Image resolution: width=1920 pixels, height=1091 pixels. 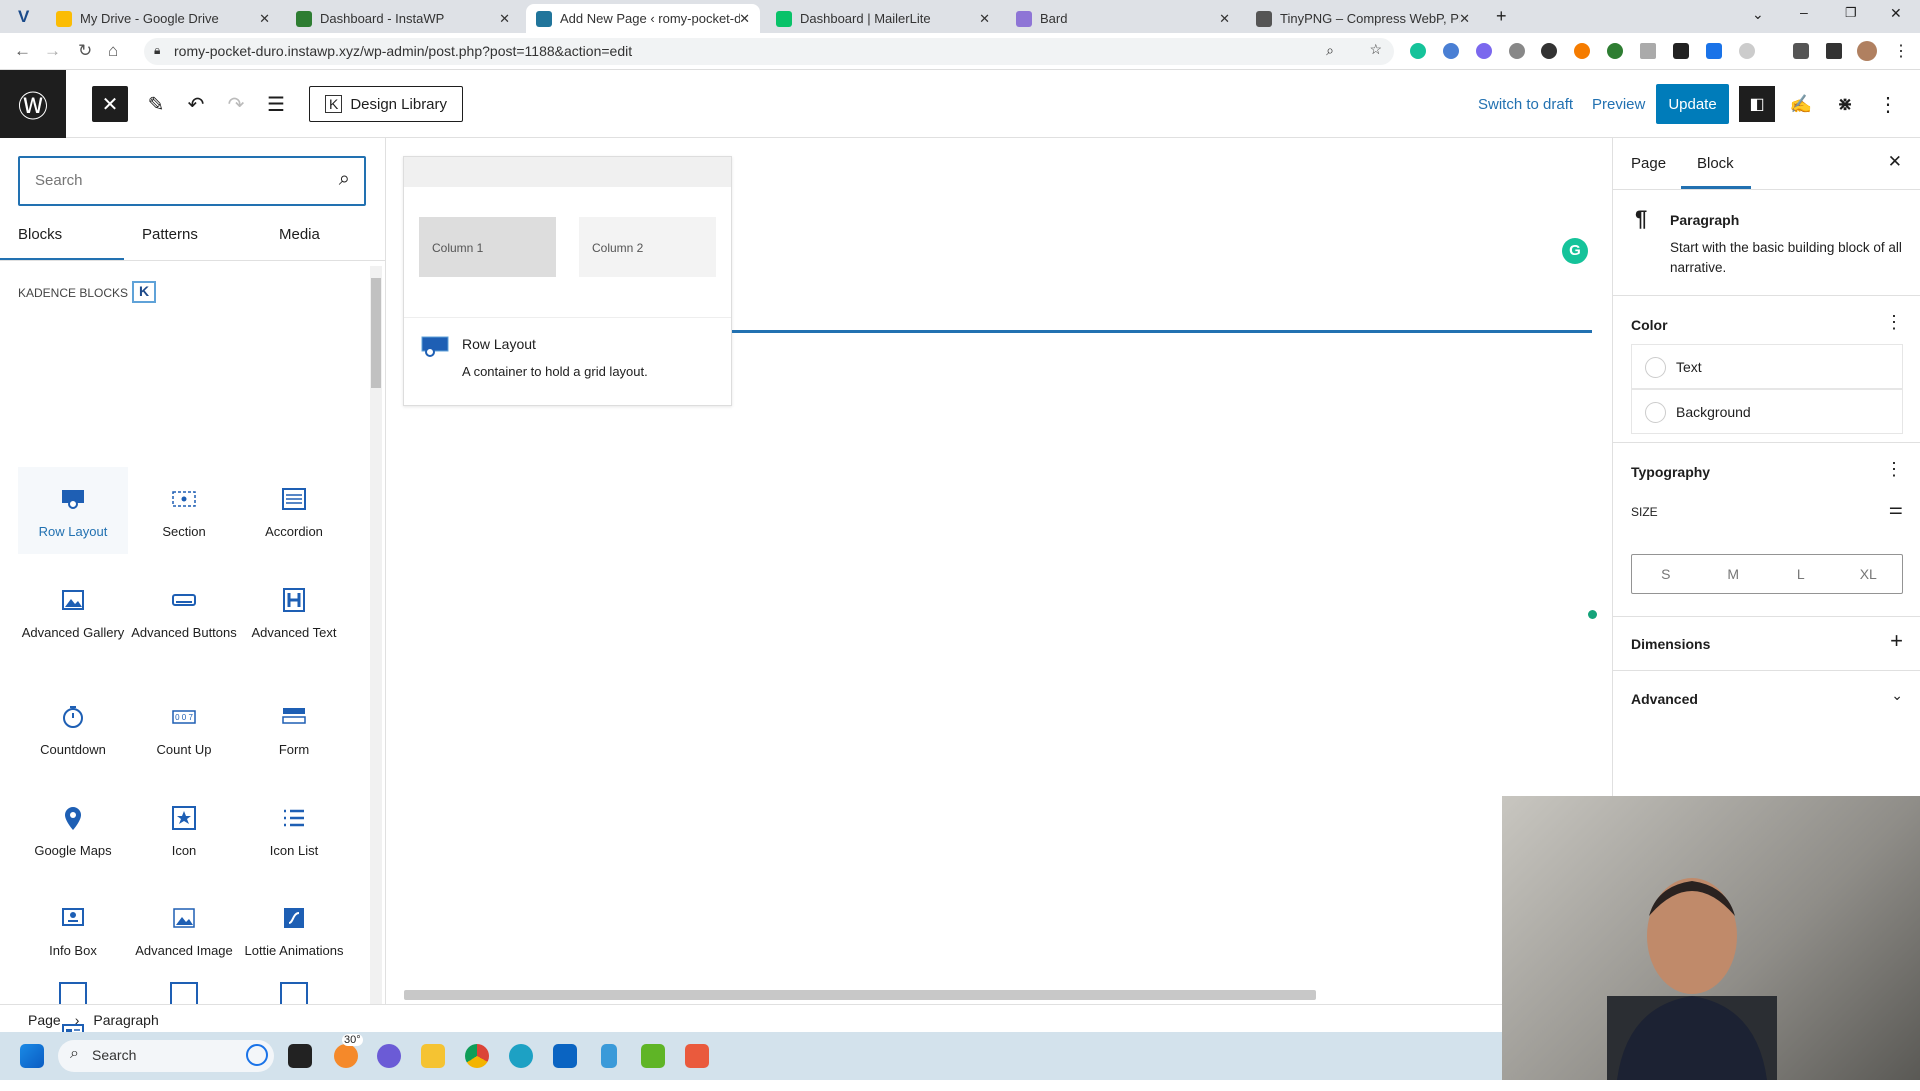 I want to click on update-button: Update, so click(x=1692, y=104).